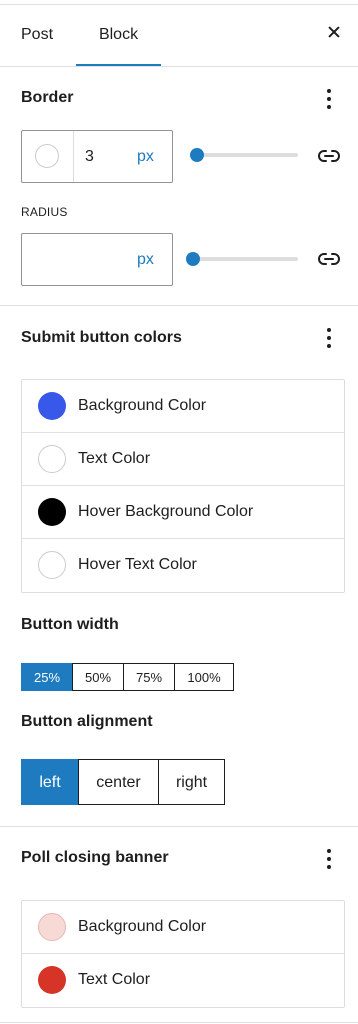 Image resolution: width=358 pixels, height=1024 pixels. What do you see at coordinates (329, 156) in the screenshot?
I see `border-link-icon` at bounding box center [329, 156].